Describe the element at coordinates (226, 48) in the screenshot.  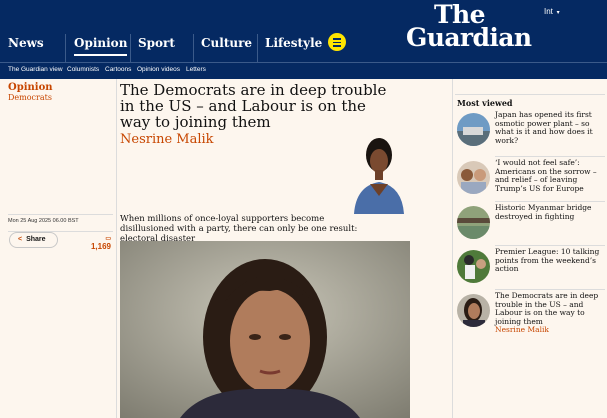
I see `nav-item-culture: Culture` at that location.